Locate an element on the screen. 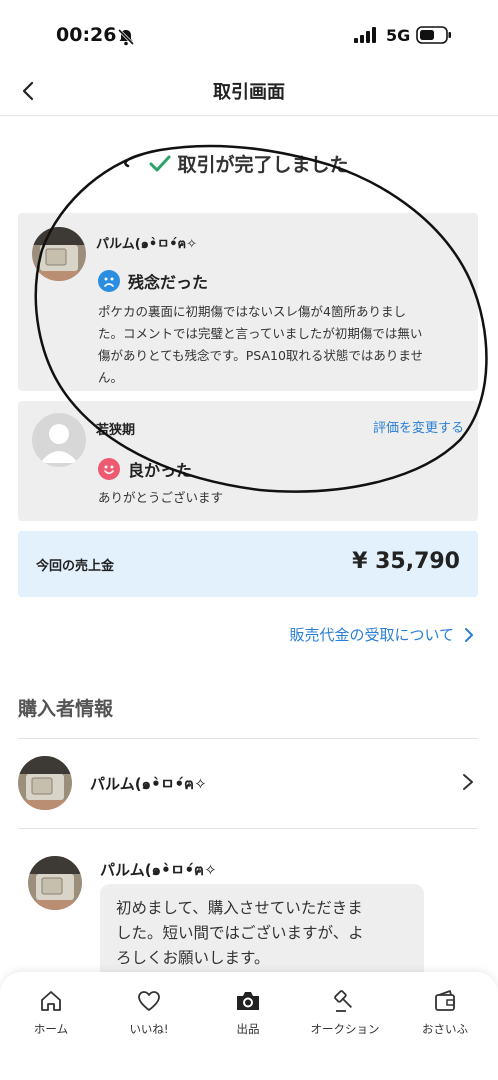 The image size is (498, 1080). transaction-complete-message: 取引が完了しました is located at coordinates (249, 163).